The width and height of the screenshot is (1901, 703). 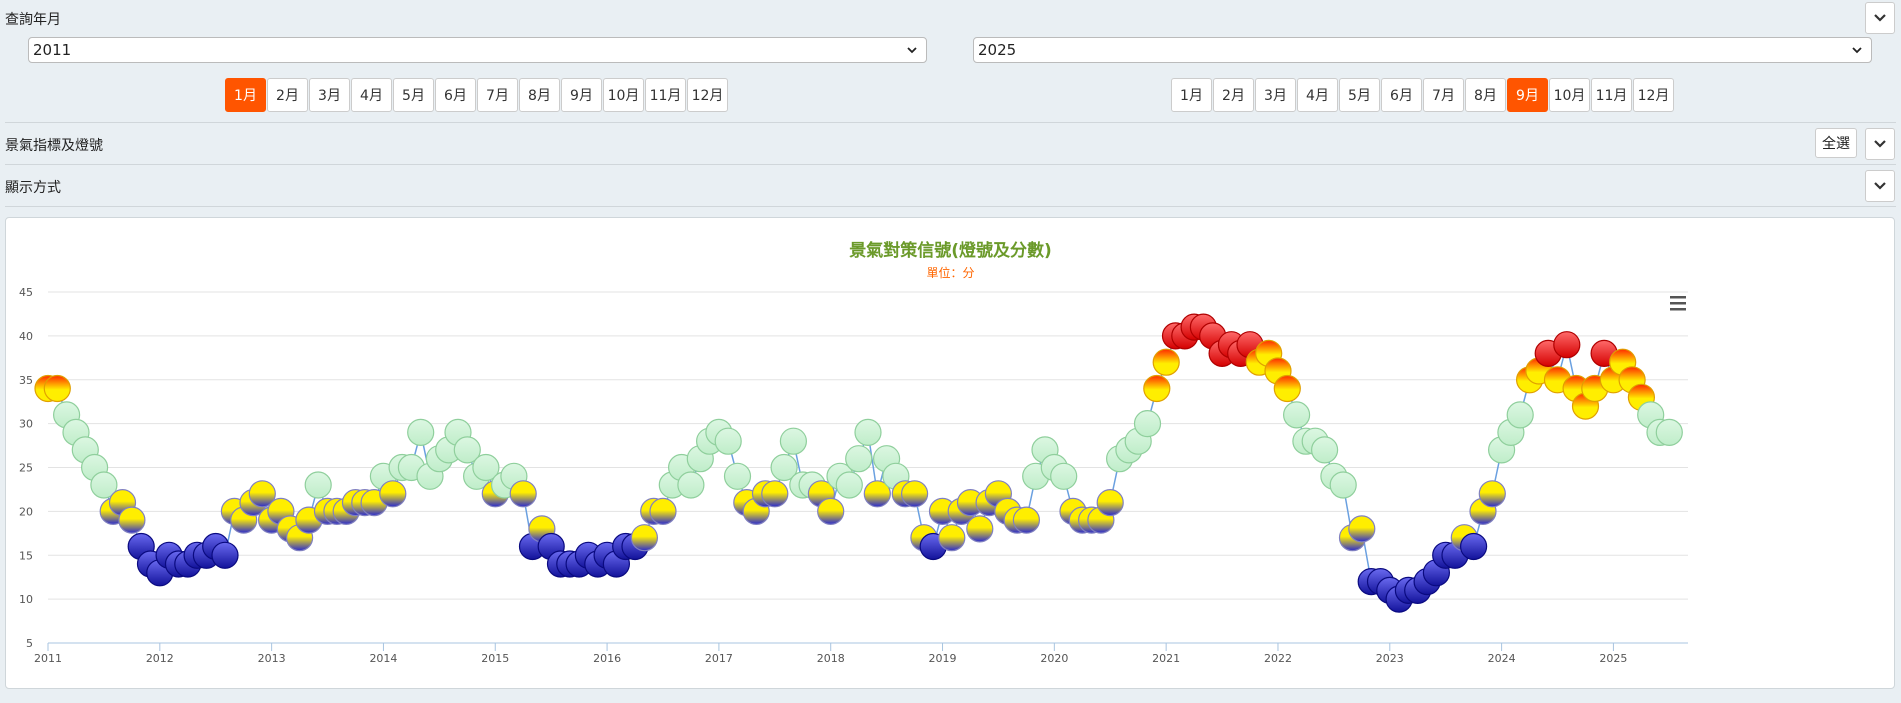 I want to click on y-tick-label: 45, so click(x=26, y=292).